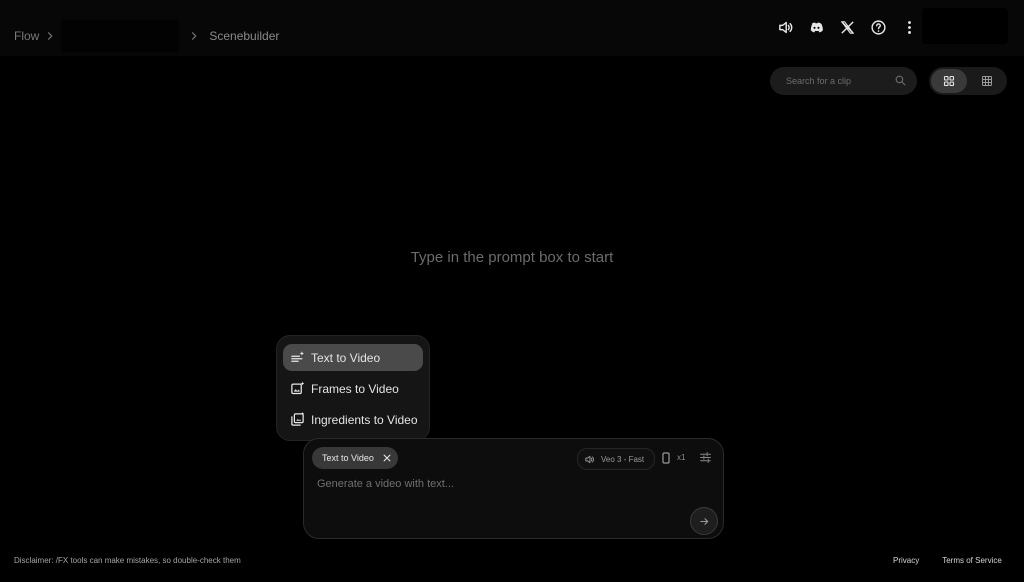 The image size is (1024, 582). What do you see at coordinates (244, 36) in the screenshot?
I see `breadcrumb-current: Scenebuilder` at bounding box center [244, 36].